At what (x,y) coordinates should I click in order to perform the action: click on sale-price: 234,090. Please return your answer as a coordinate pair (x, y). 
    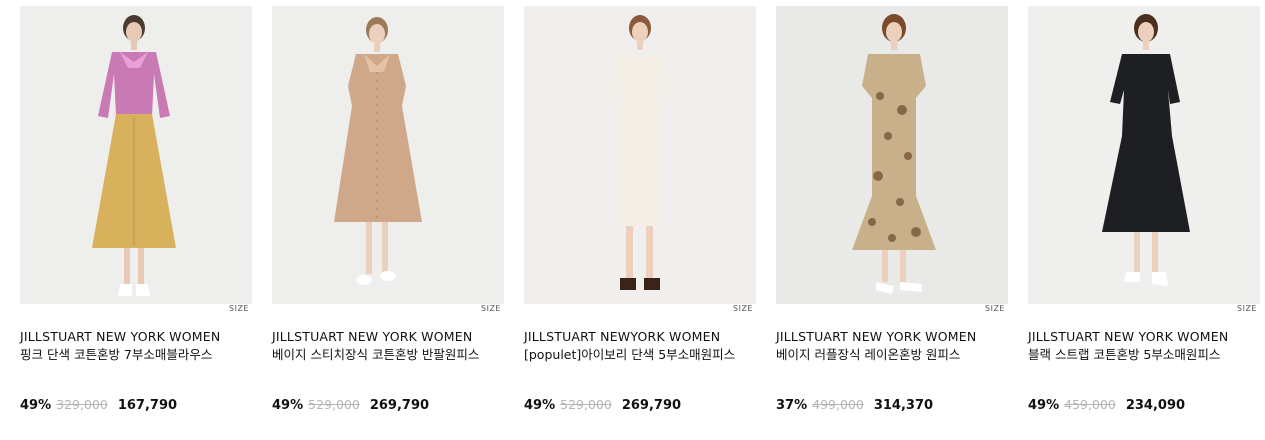
    Looking at the image, I should click on (1155, 405).